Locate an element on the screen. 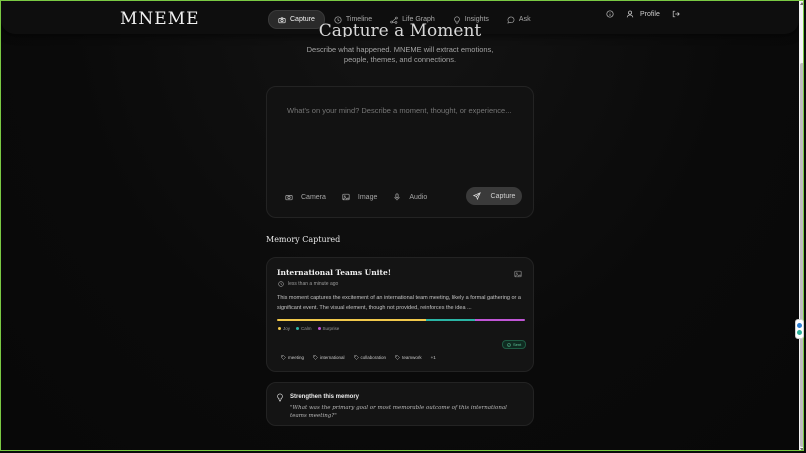 The height and width of the screenshot is (453, 806). user-icon is located at coordinates (630, 14).